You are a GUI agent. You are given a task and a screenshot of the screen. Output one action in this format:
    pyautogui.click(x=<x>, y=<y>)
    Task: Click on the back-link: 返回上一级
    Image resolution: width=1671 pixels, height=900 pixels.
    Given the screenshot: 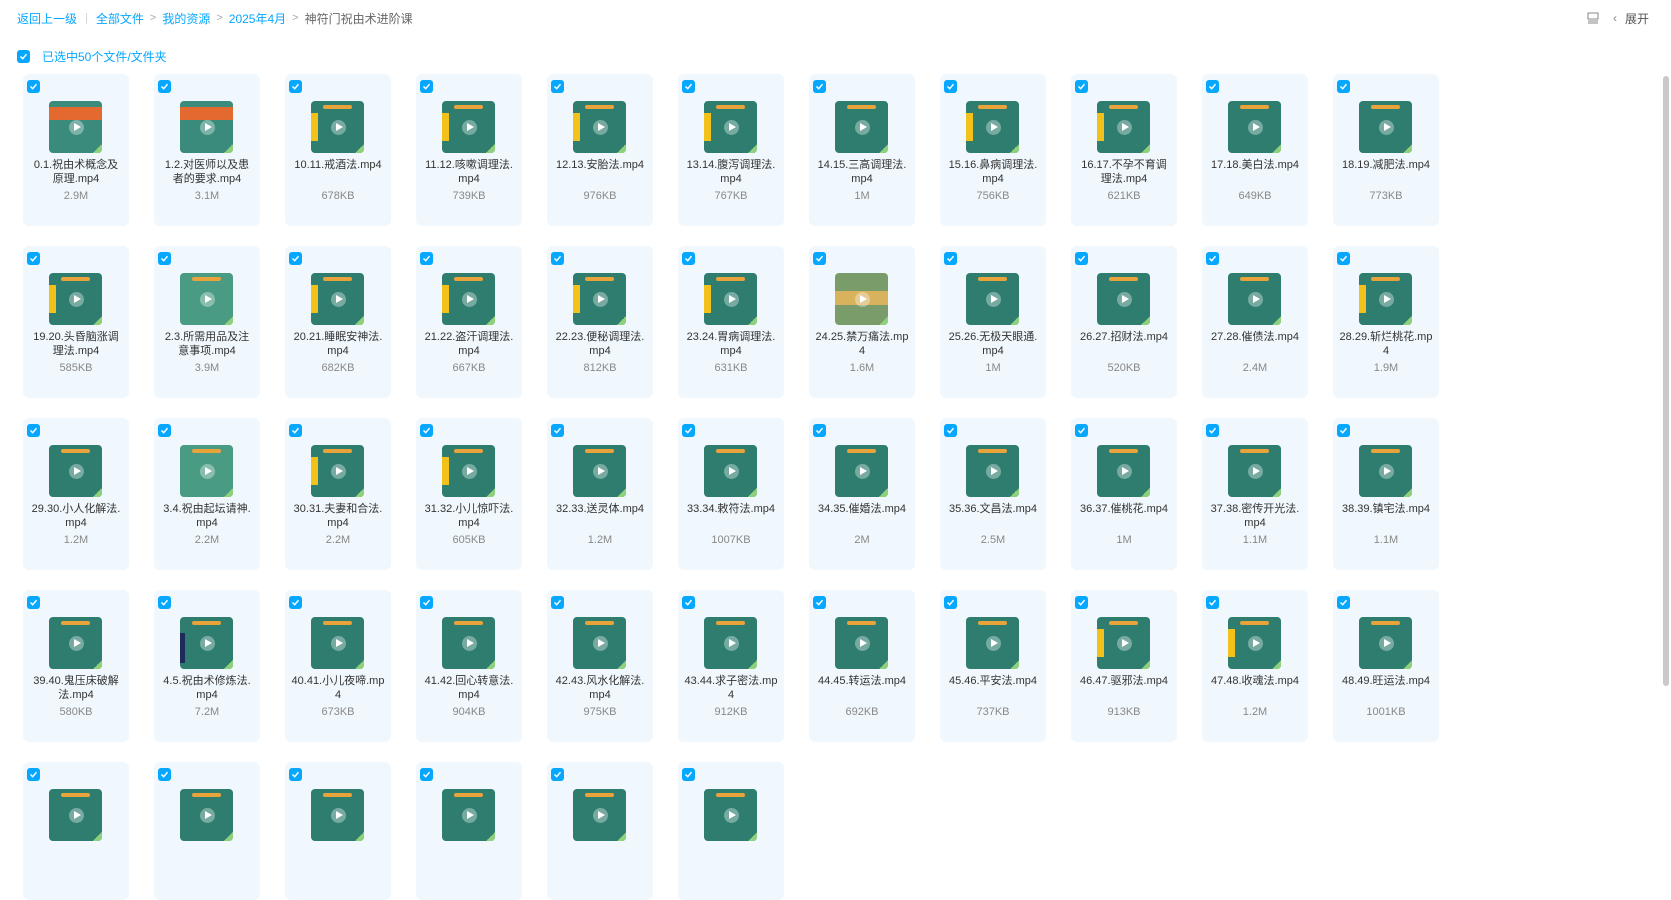 What is the action you would take?
    pyautogui.click(x=47, y=18)
    